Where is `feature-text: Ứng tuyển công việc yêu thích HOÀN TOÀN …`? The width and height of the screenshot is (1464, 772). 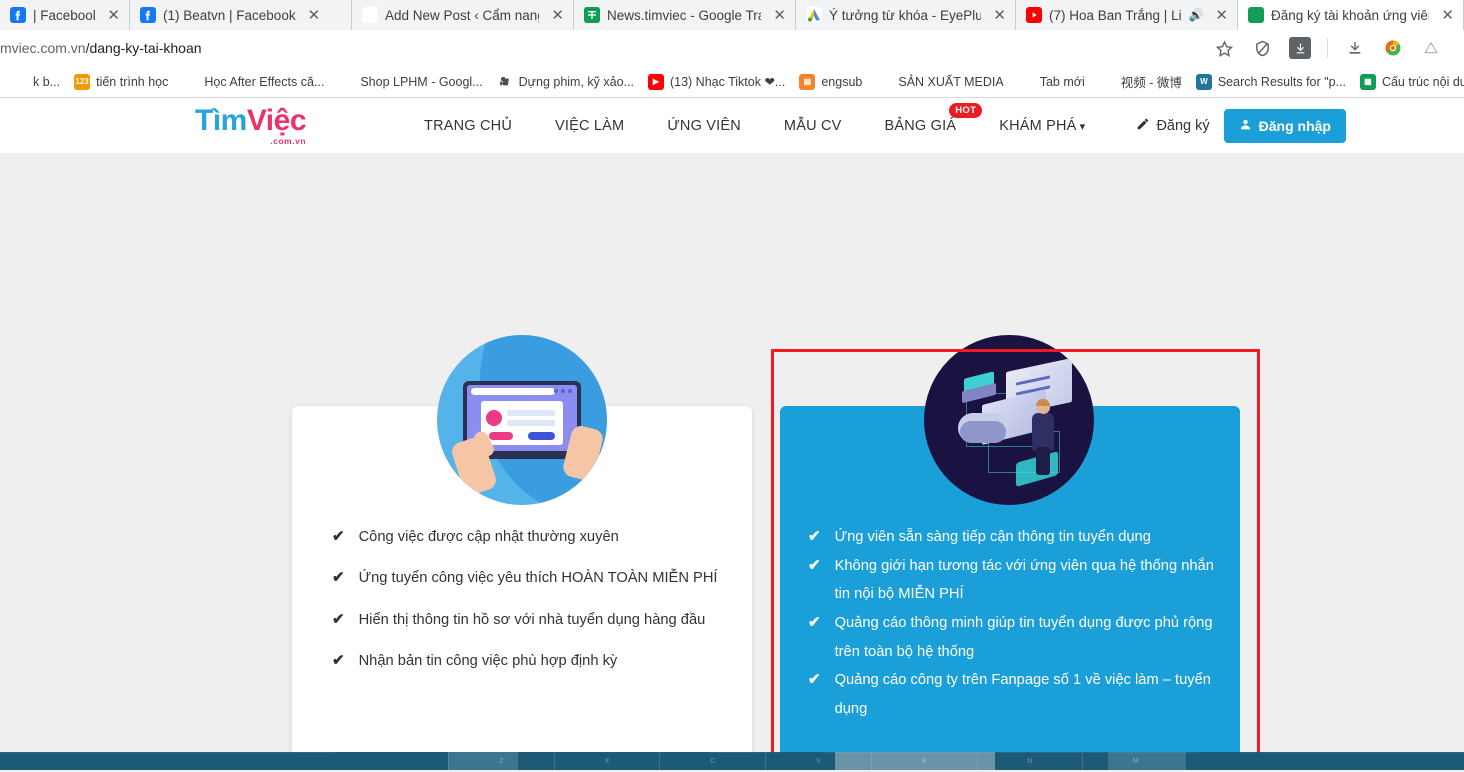
feature-text: Ứng tuyển công việc yêu thích HOÀN TOÀN … is located at coordinates (538, 578).